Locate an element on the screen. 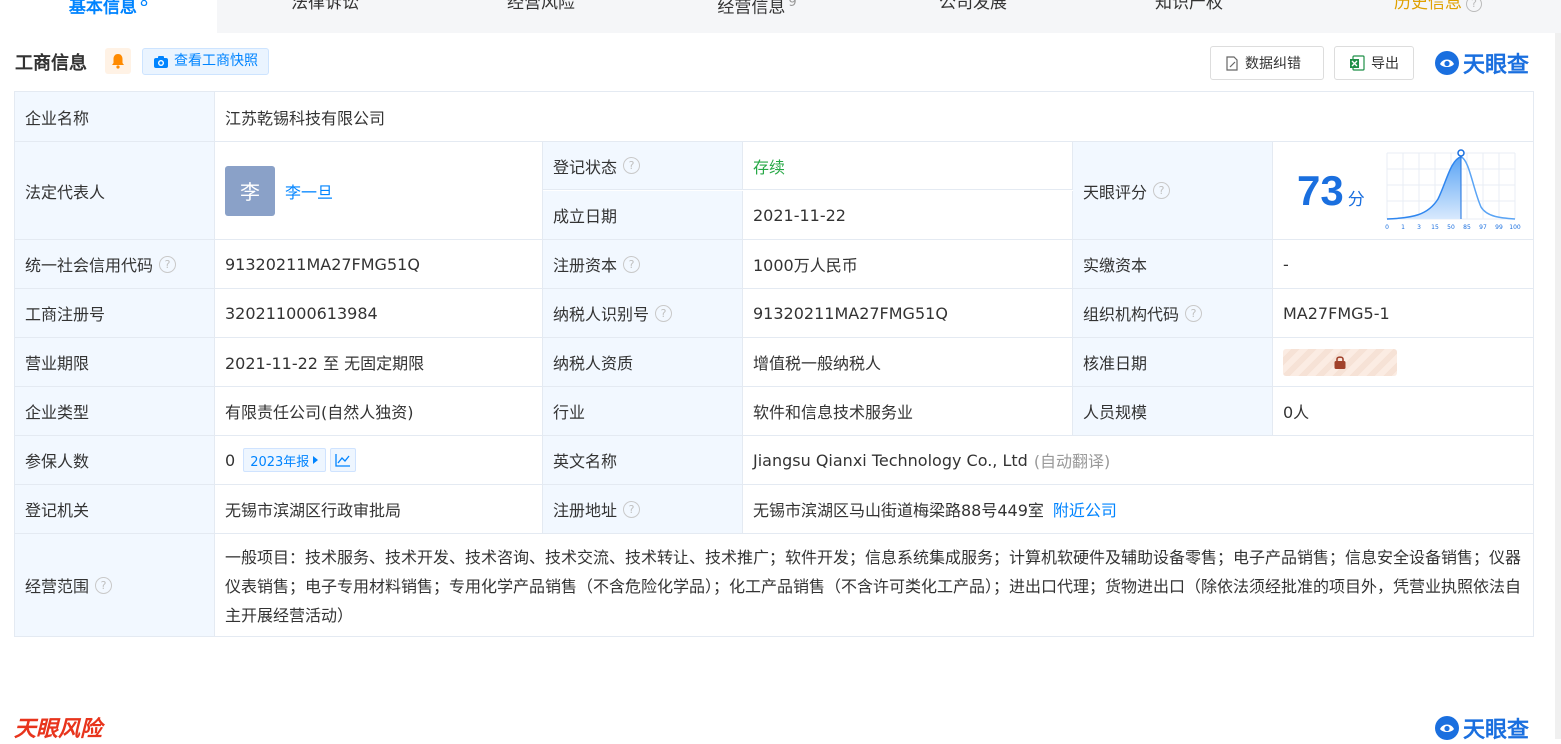 The image size is (1561, 744). org-code-label-cell: 组织机构代码? is located at coordinates (1173, 313).